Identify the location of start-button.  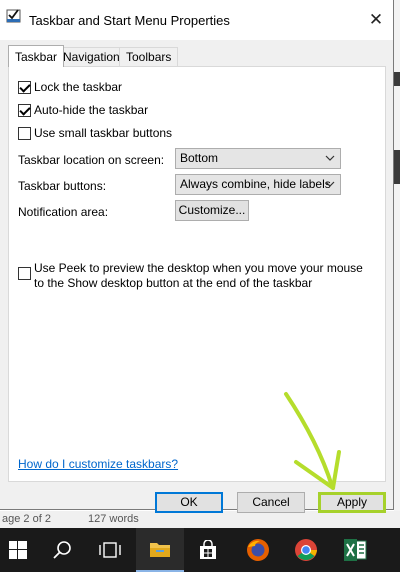
(21, 550).